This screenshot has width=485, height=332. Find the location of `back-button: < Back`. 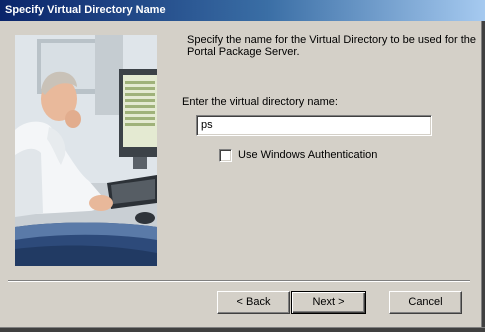

back-button: < Back is located at coordinates (253, 302).